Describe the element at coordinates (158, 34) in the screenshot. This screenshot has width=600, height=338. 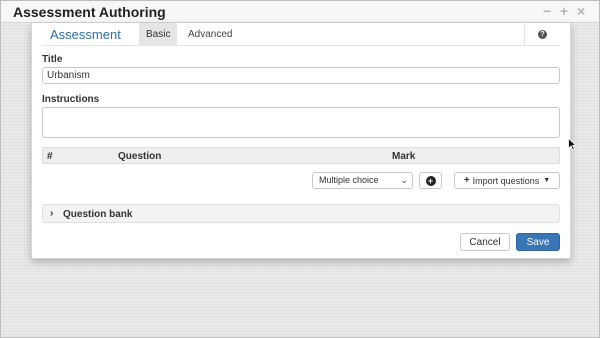
I see `tab-basic: Basic` at that location.